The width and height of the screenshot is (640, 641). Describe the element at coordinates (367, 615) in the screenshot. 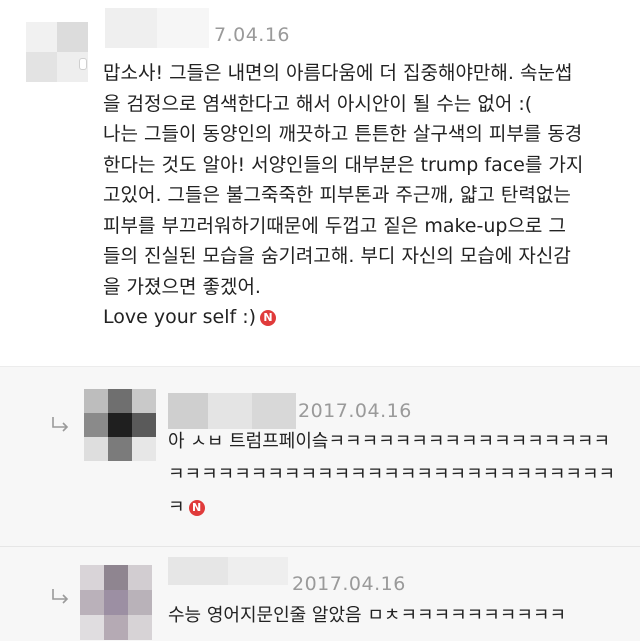

I see `comment-body: 수능 영어지문인줄 알았음 ㅁㅊㅋㅋㅋㅋㅋㅋㅋㅋㅋㅋ` at that location.